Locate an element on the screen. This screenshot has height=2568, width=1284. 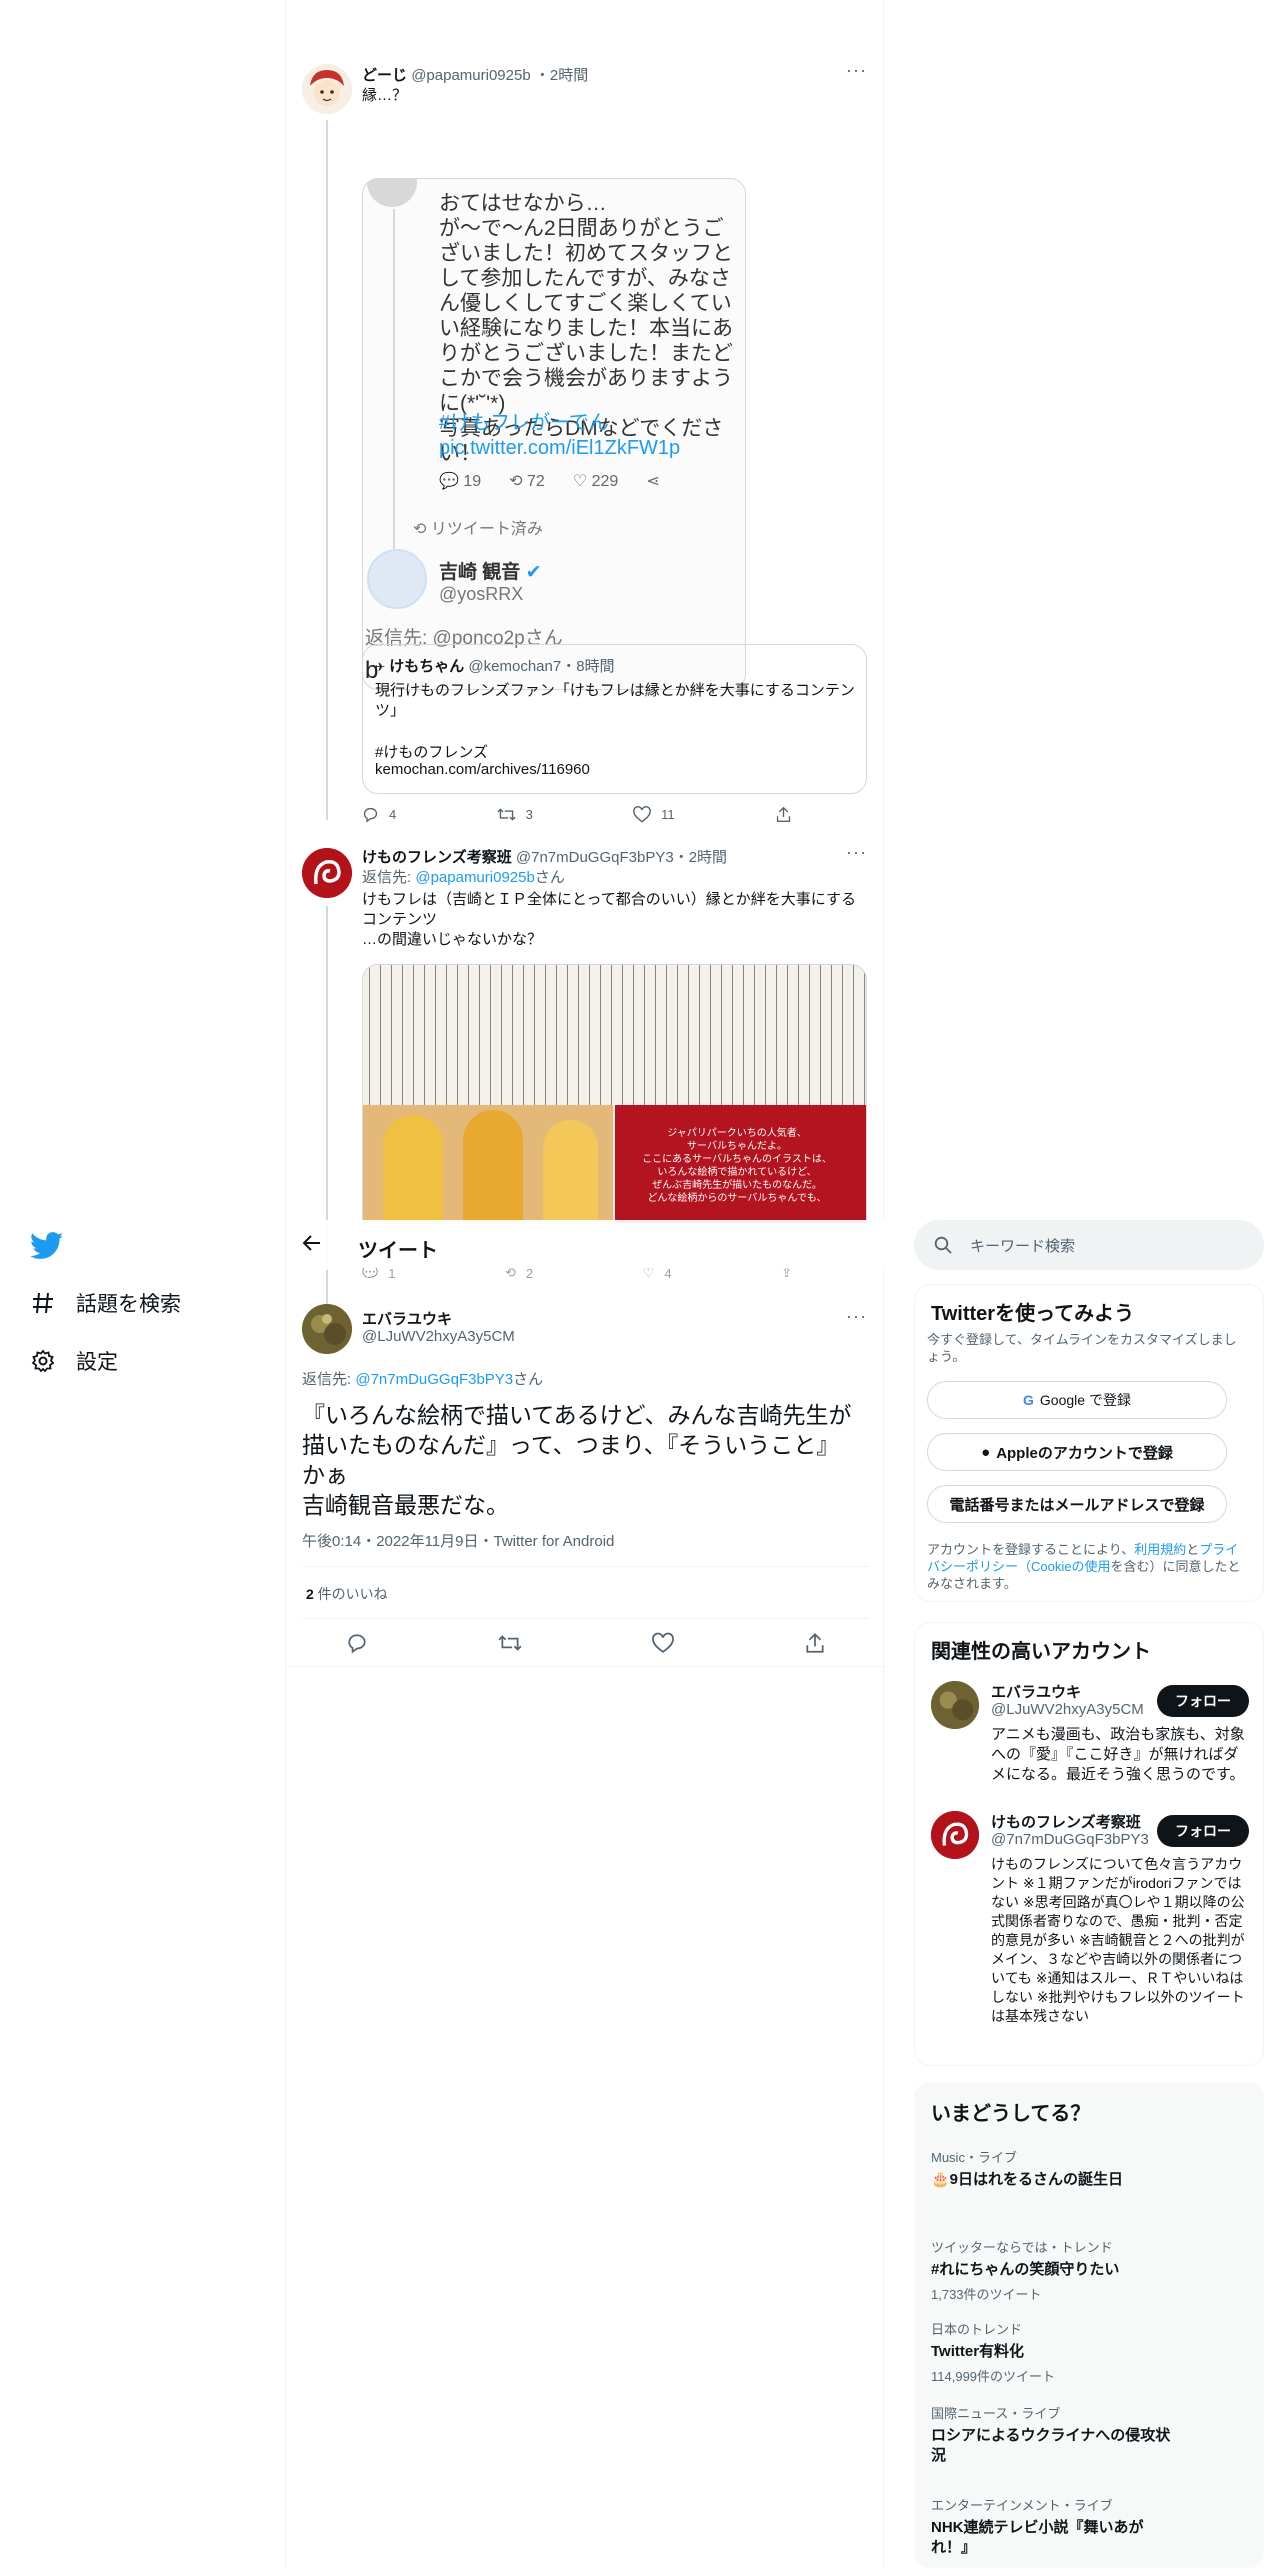
author-name: エバラユウキ is located at coordinates (407, 1318).